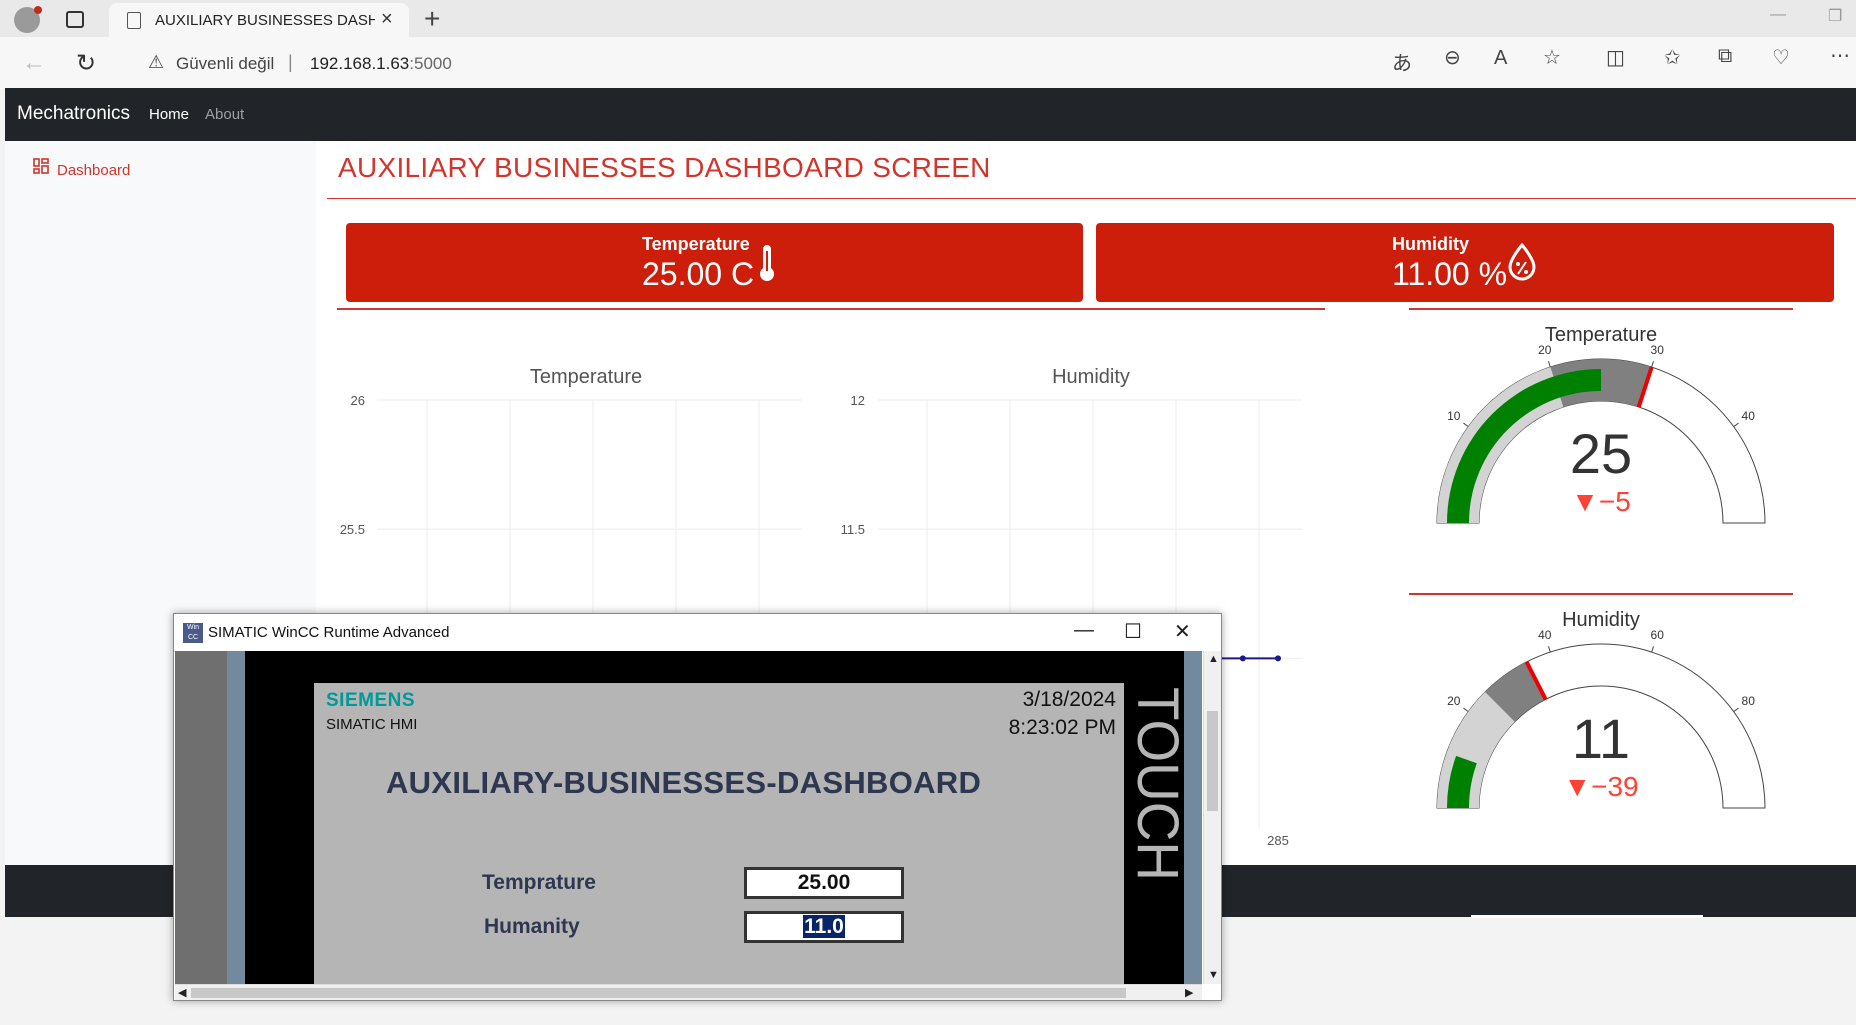 The height and width of the screenshot is (1025, 1856). Describe the element at coordinates (1278, 840) in the screenshot. I see `x-tick-label: 285` at that location.